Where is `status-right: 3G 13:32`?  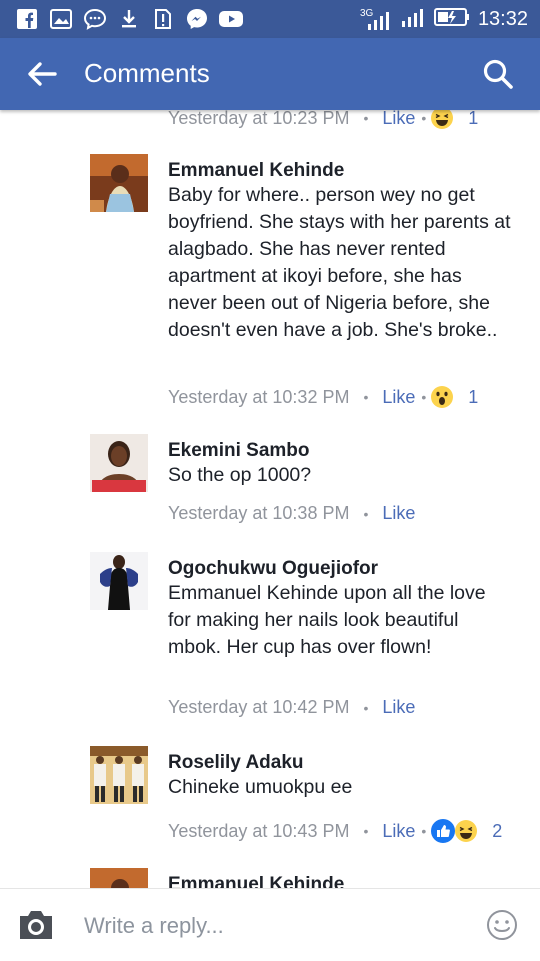
status-right: 3G 13:32 is located at coordinates (444, 19).